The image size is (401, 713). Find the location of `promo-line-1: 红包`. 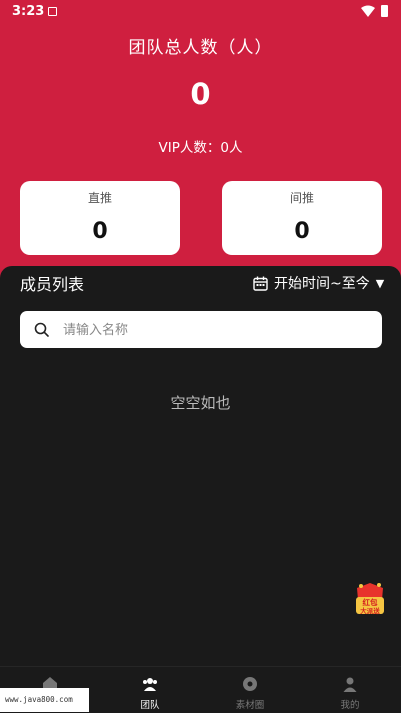

promo-line-1: 红包 is located at coordinates (370, 602).